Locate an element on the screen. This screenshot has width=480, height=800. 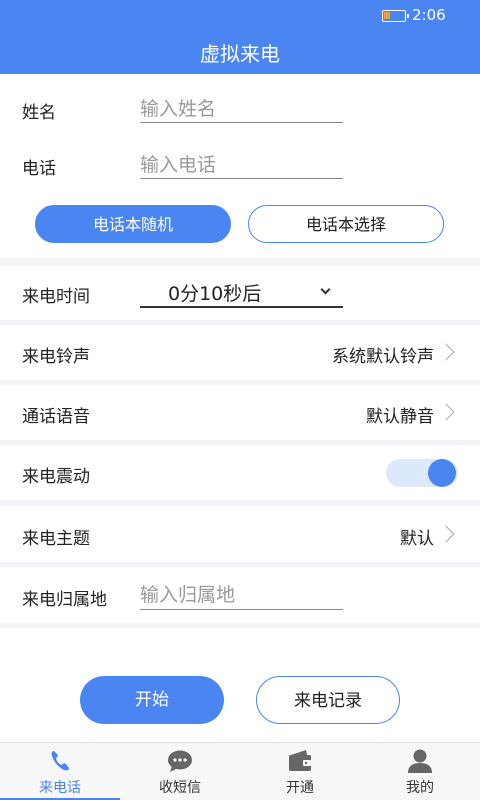
vibrate-row: 来电震动 is located at coordinates (240, 472).